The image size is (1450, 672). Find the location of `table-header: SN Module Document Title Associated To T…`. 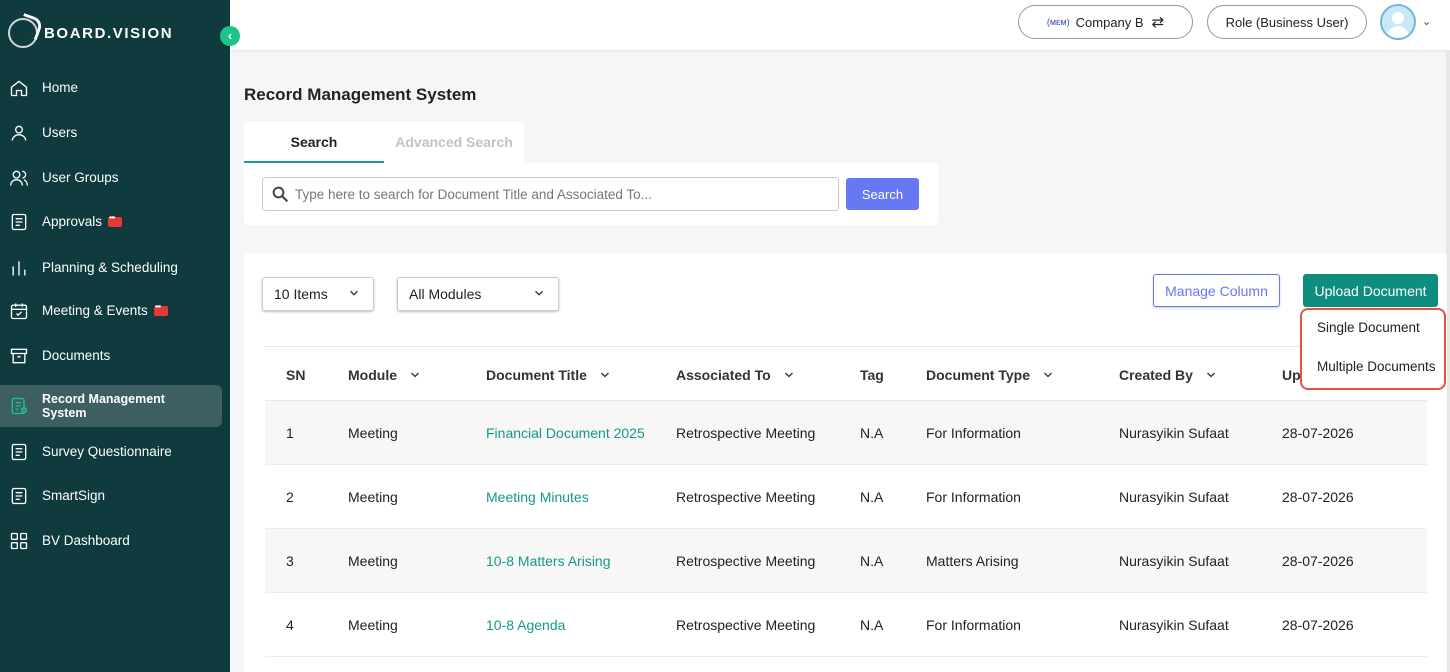

table-header: SN Module Document Title Associated To T… is located at coordinates (846, 373).